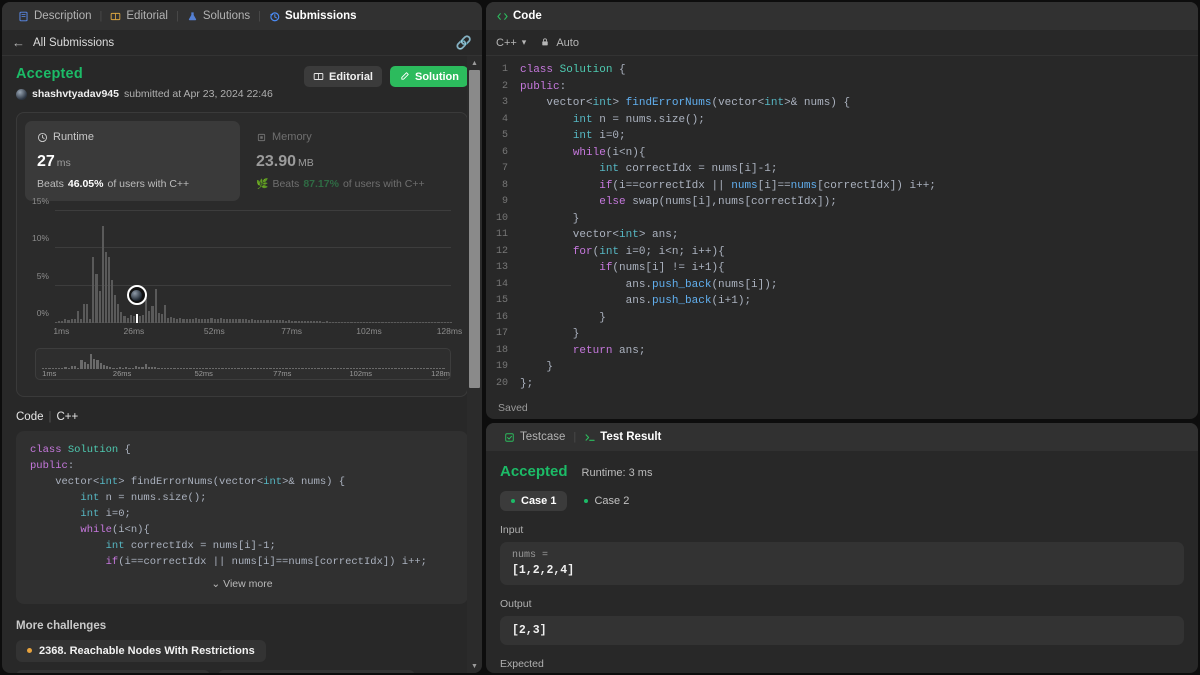  What do you see at coordinates (842, 120) in the screenshot?
I see `editor-line: 4 int n = nums.size();` at bounding box center [842, 120].